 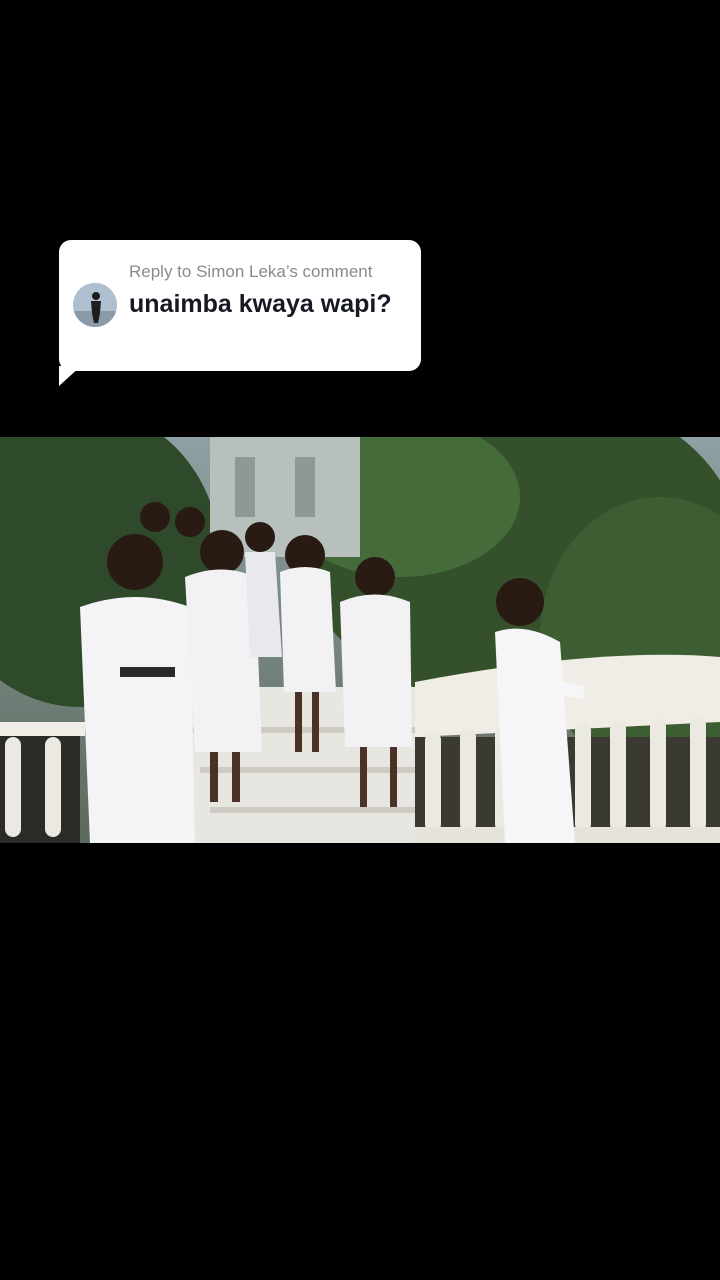 I want to click on reply-header: Reply to Simon Leka’s comment, so click(x=251, y=271).